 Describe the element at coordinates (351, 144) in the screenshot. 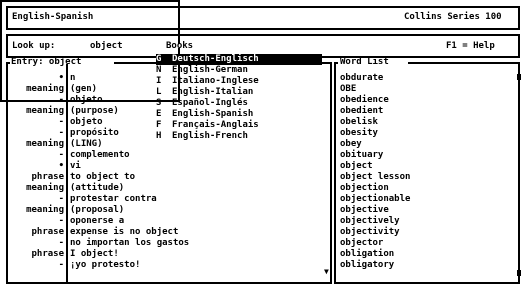

I see `word-list-item: obey` at that location.